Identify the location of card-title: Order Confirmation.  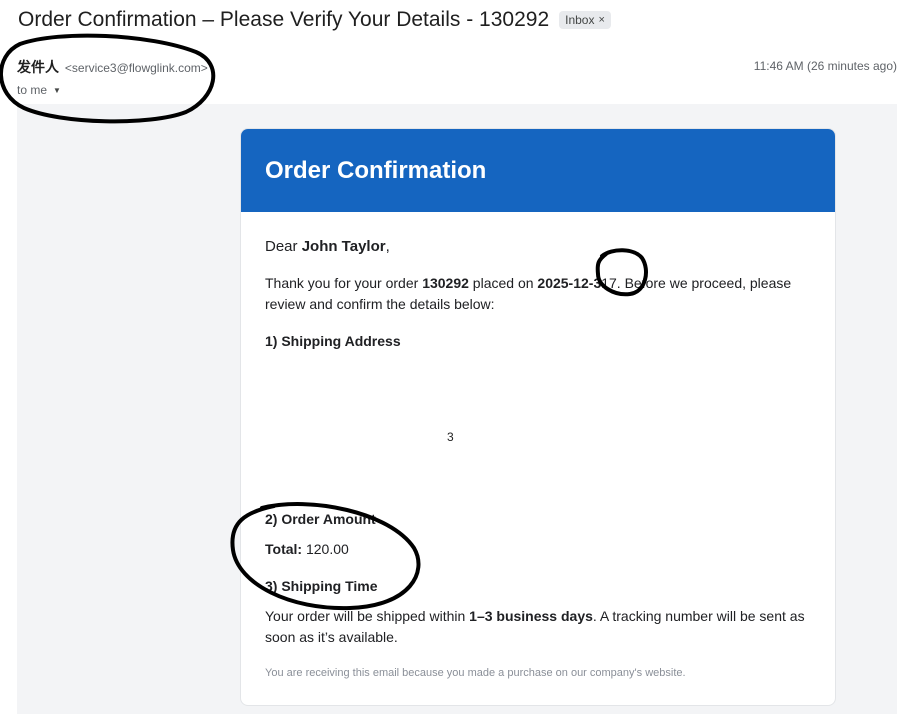
(376, 170).